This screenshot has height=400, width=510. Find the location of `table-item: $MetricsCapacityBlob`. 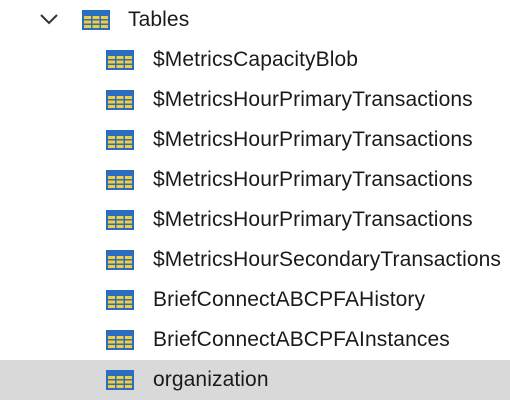

table-item: $MetricsCapacityBlob is located at coordinates (255, 60).